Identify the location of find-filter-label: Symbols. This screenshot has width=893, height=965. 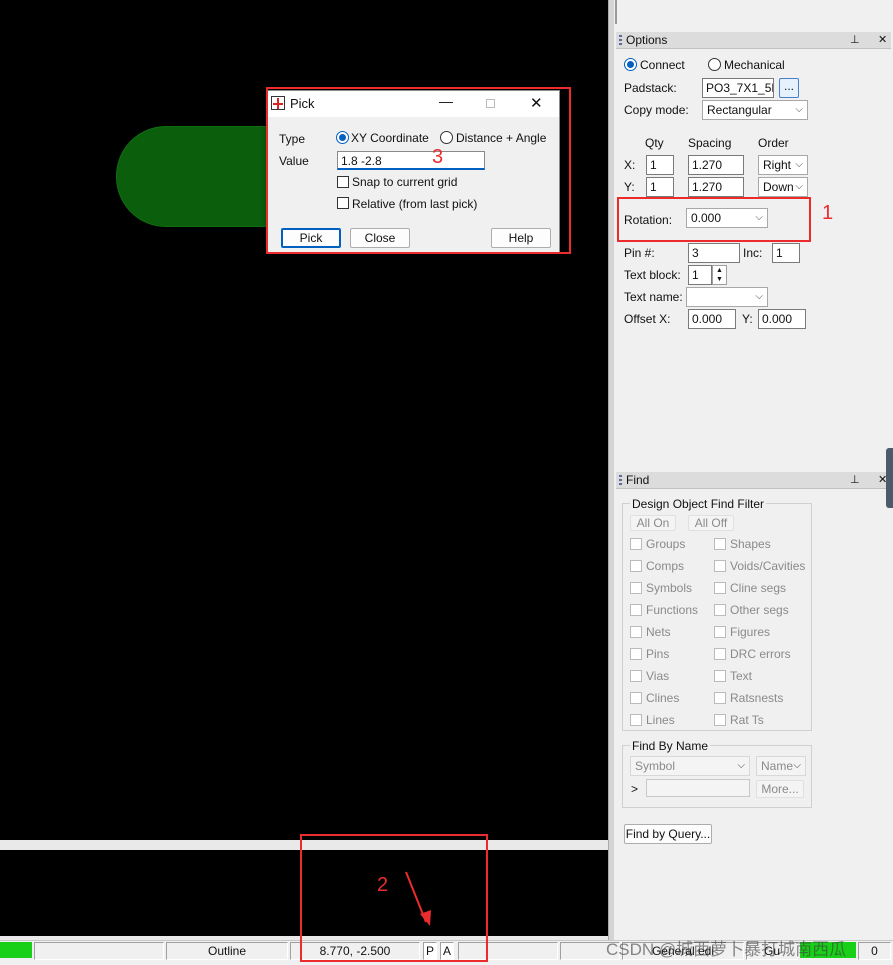
(669, 588).